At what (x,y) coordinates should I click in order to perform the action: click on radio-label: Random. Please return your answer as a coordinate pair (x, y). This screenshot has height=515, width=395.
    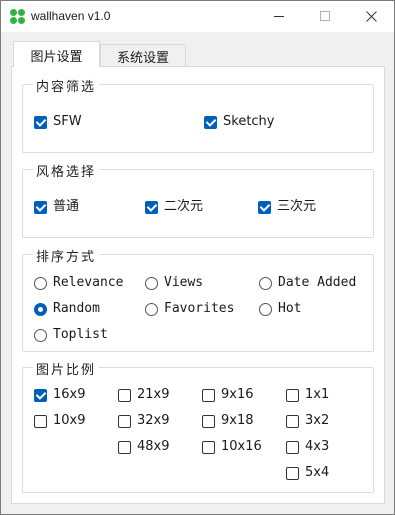
    Looking at the image, I should click on (76, 308).